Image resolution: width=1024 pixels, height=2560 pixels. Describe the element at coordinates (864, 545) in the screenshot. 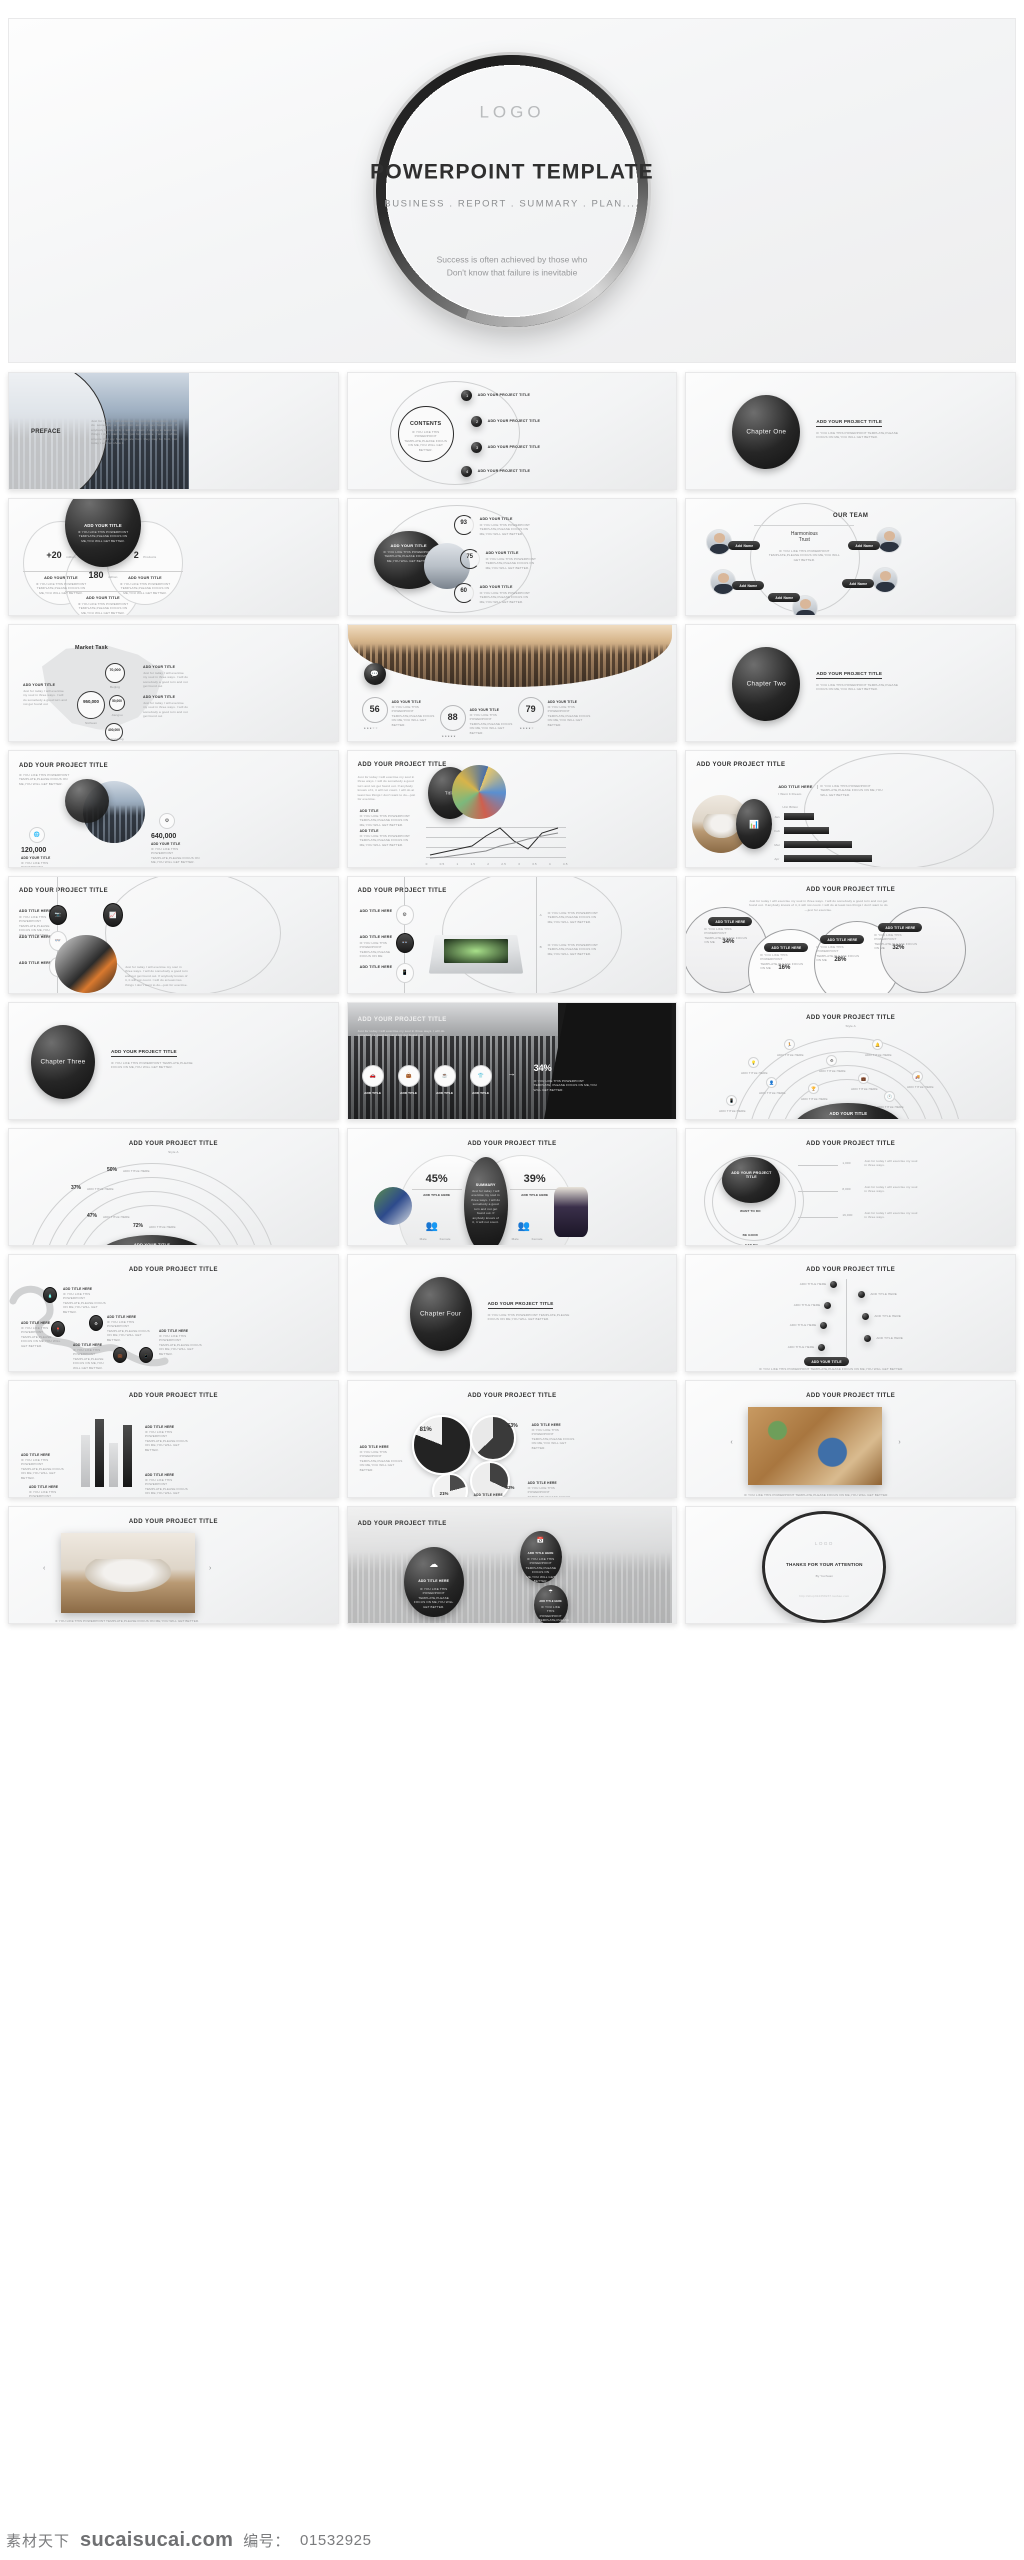

I see `team-name-2: Add Name` at that location.